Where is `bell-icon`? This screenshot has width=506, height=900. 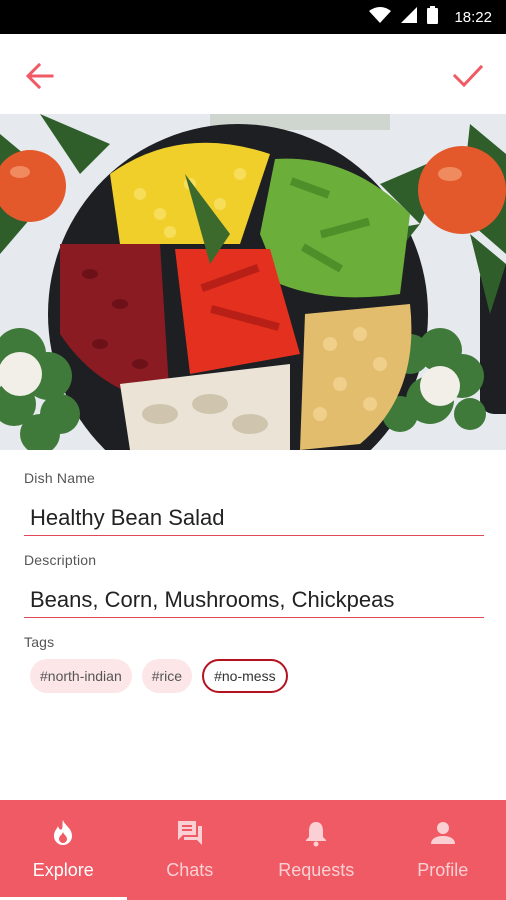 bell-icon is located at coordinates (316, 834).